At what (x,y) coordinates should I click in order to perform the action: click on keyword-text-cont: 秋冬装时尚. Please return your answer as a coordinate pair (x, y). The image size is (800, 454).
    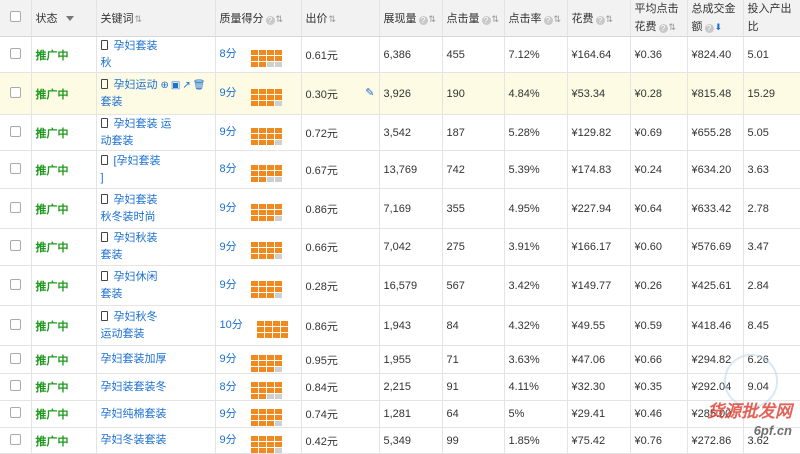
    Looking at the image, I should click on (128, 217).